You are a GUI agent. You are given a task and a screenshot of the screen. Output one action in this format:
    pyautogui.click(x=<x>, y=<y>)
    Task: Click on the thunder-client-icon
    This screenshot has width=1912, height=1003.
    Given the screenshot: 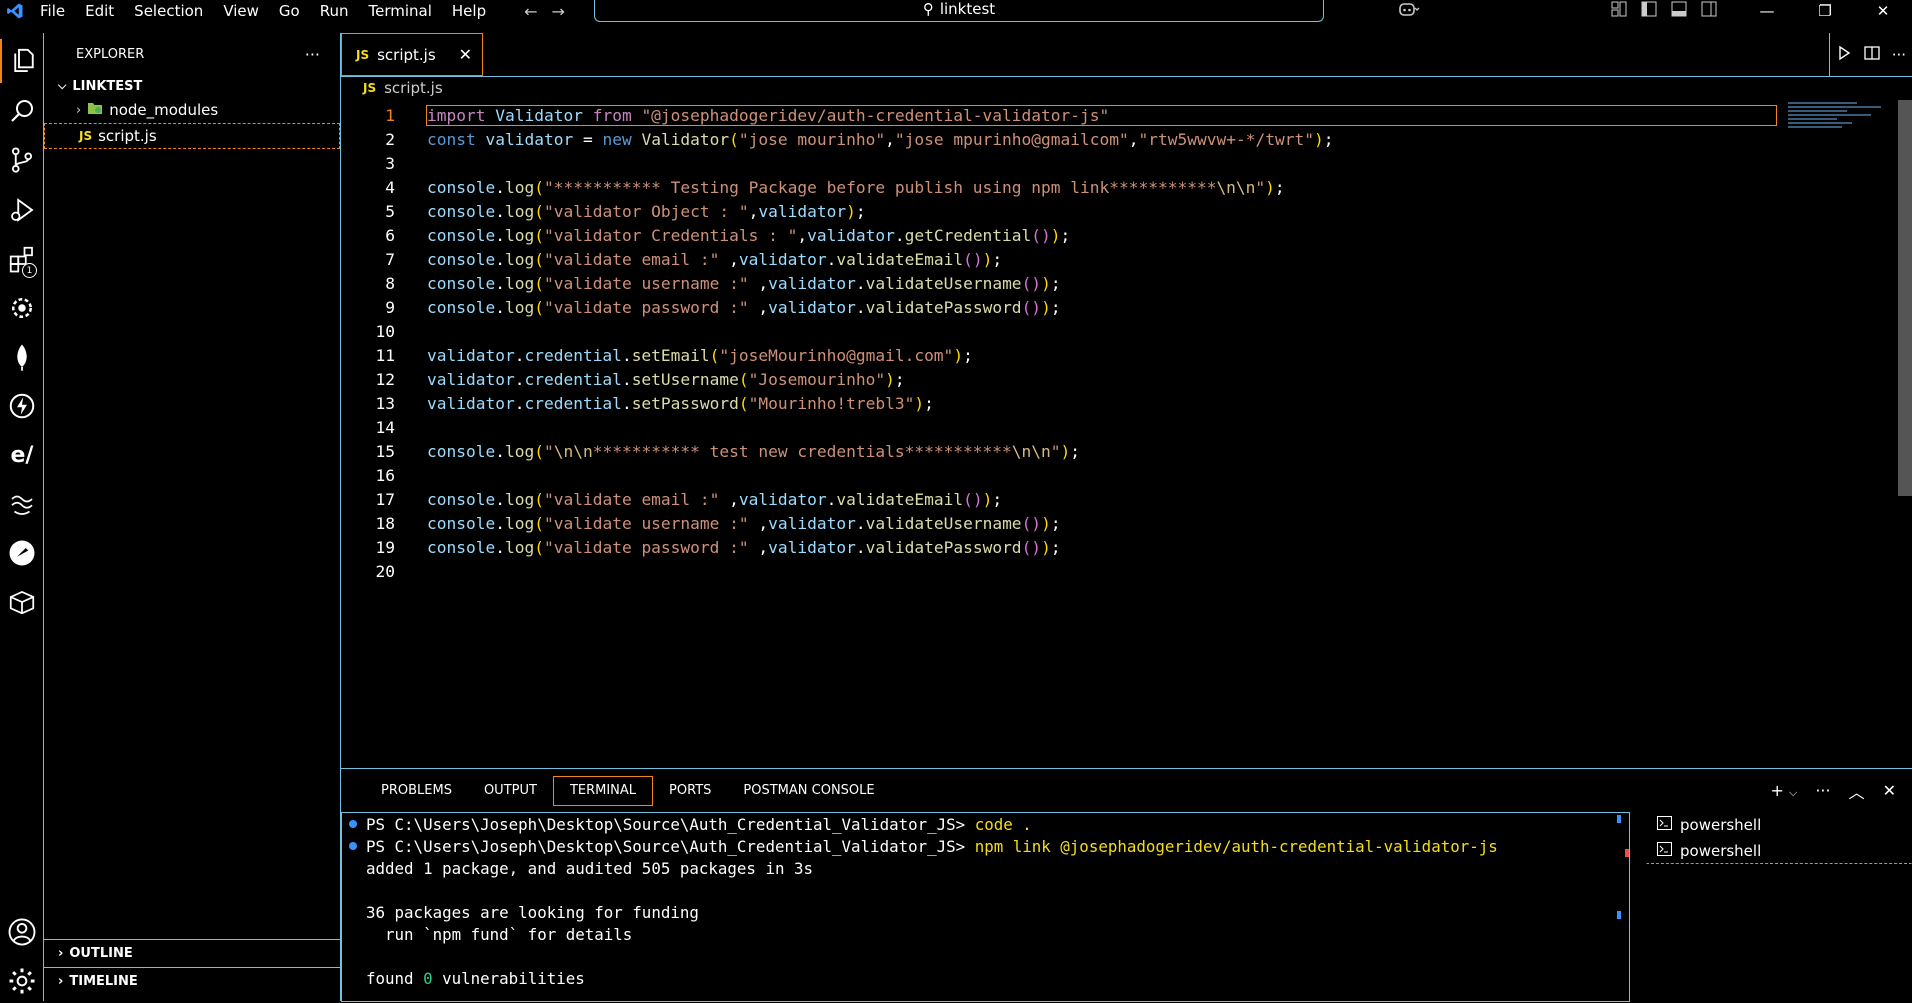 What is the action you would take?
    pyautogui.click(x=22, y=406)
    